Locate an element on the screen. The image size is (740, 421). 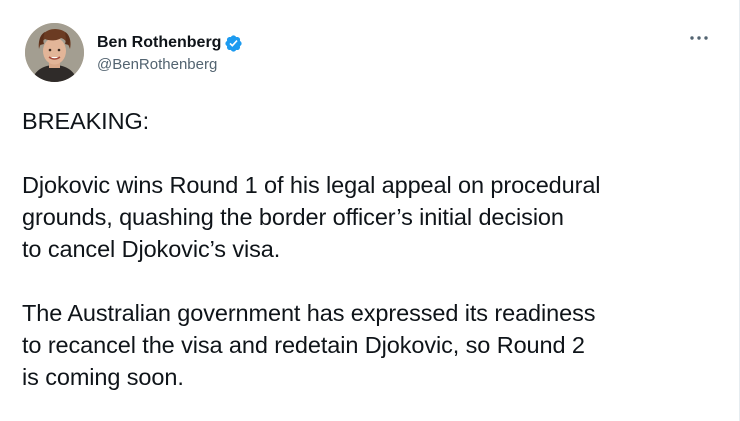
tweet-header: Ben Rothenberg @BenRothenberg is located at coordinates (134, 52).